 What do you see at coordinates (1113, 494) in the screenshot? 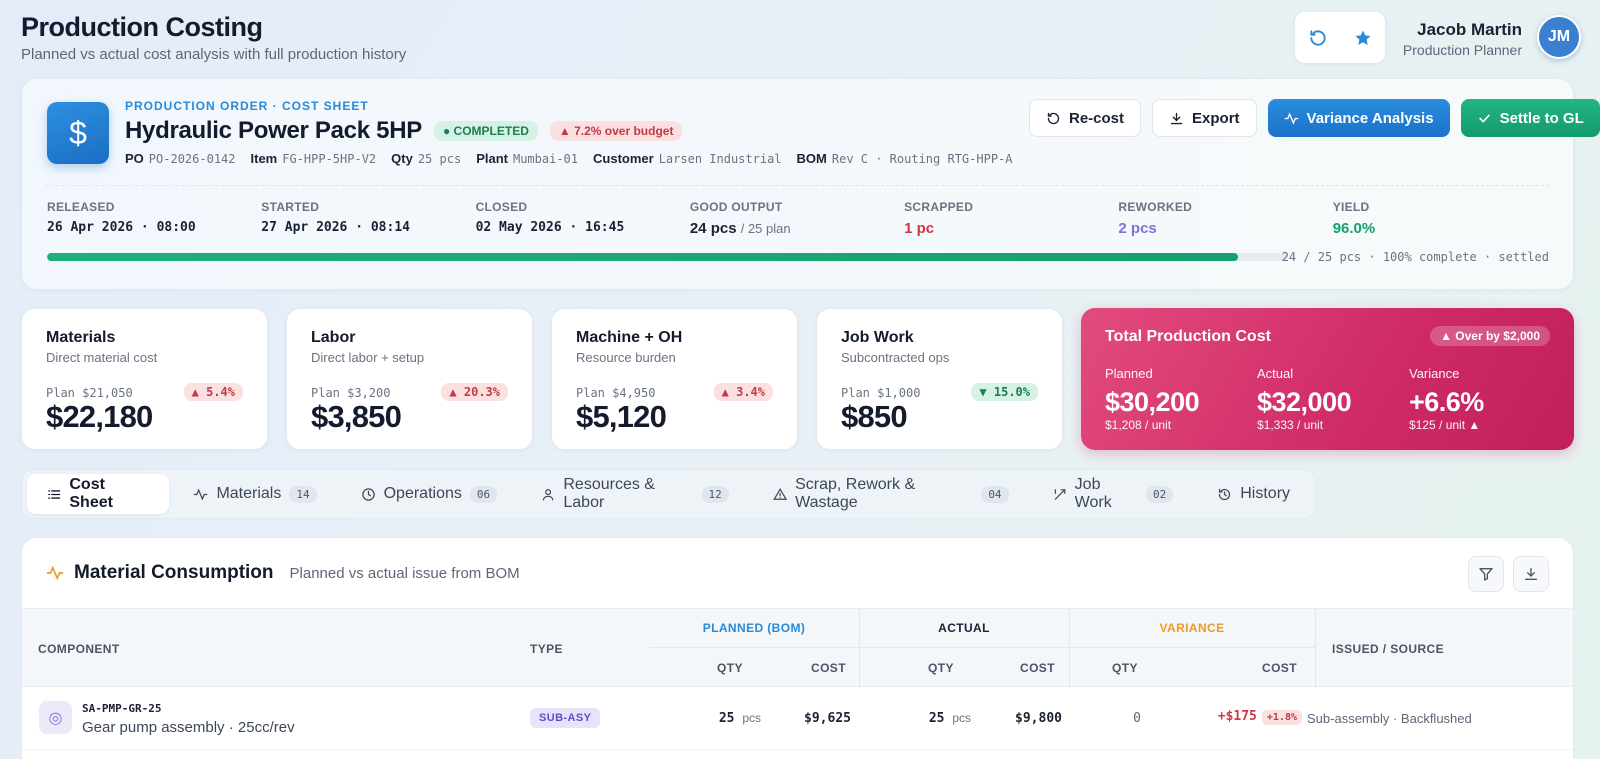
I see `tab-job-work: Job Work 02` at bounding box center [1113, 494].